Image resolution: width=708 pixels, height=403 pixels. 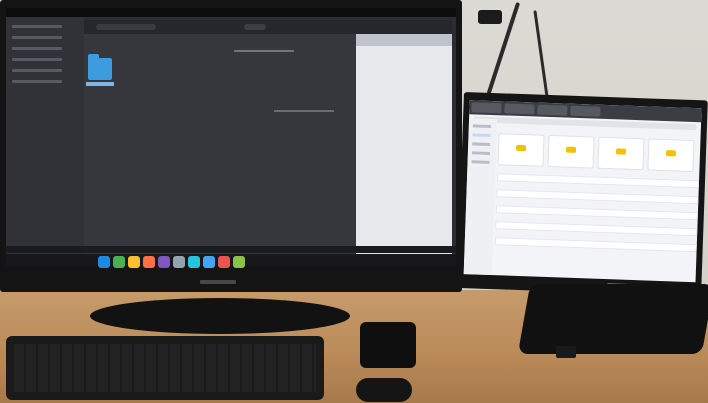 I want to click on right-panel, so click(x=404, y=144).